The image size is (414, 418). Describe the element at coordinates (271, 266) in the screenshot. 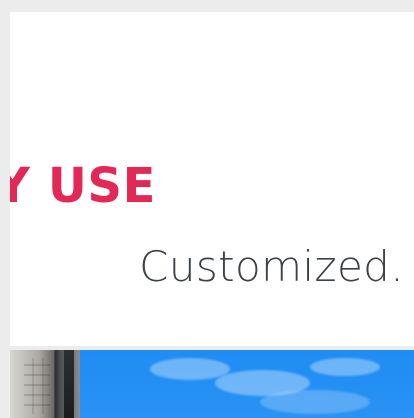

I see `hero-subline: Customized.` at that location.